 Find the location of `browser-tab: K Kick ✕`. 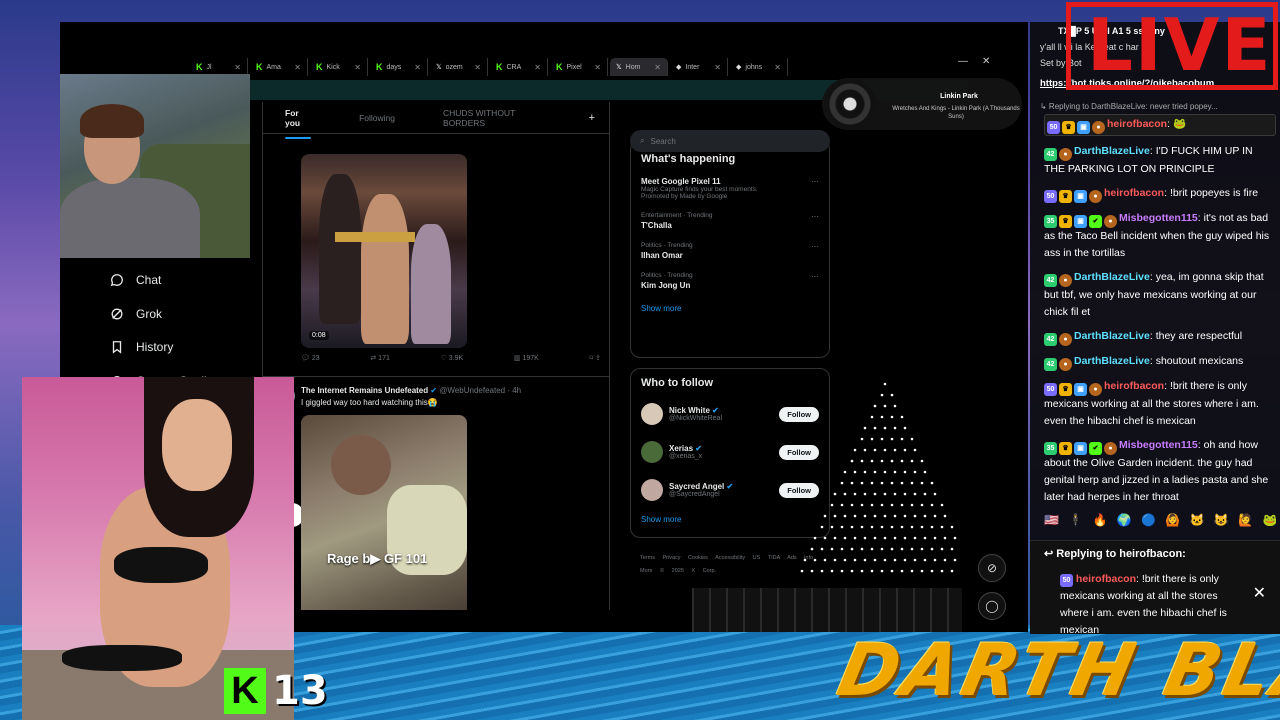

browser-tab: K Kick ✕ is located at coordinates (339, 67).